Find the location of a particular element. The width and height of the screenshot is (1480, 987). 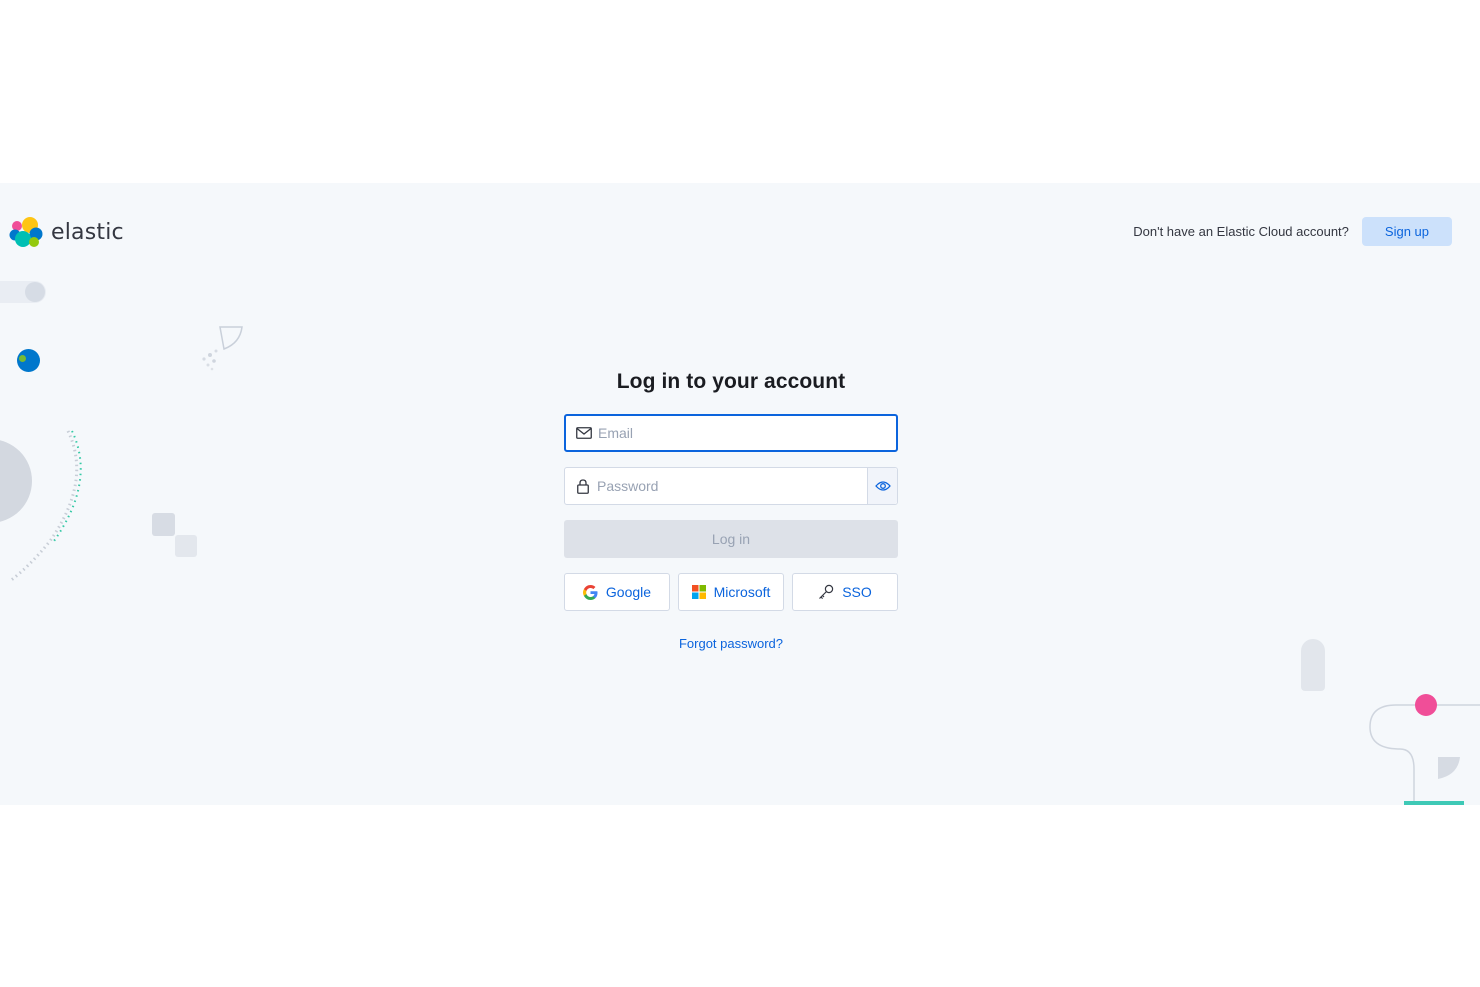

lock-icon is located at coordinates (580, 486).